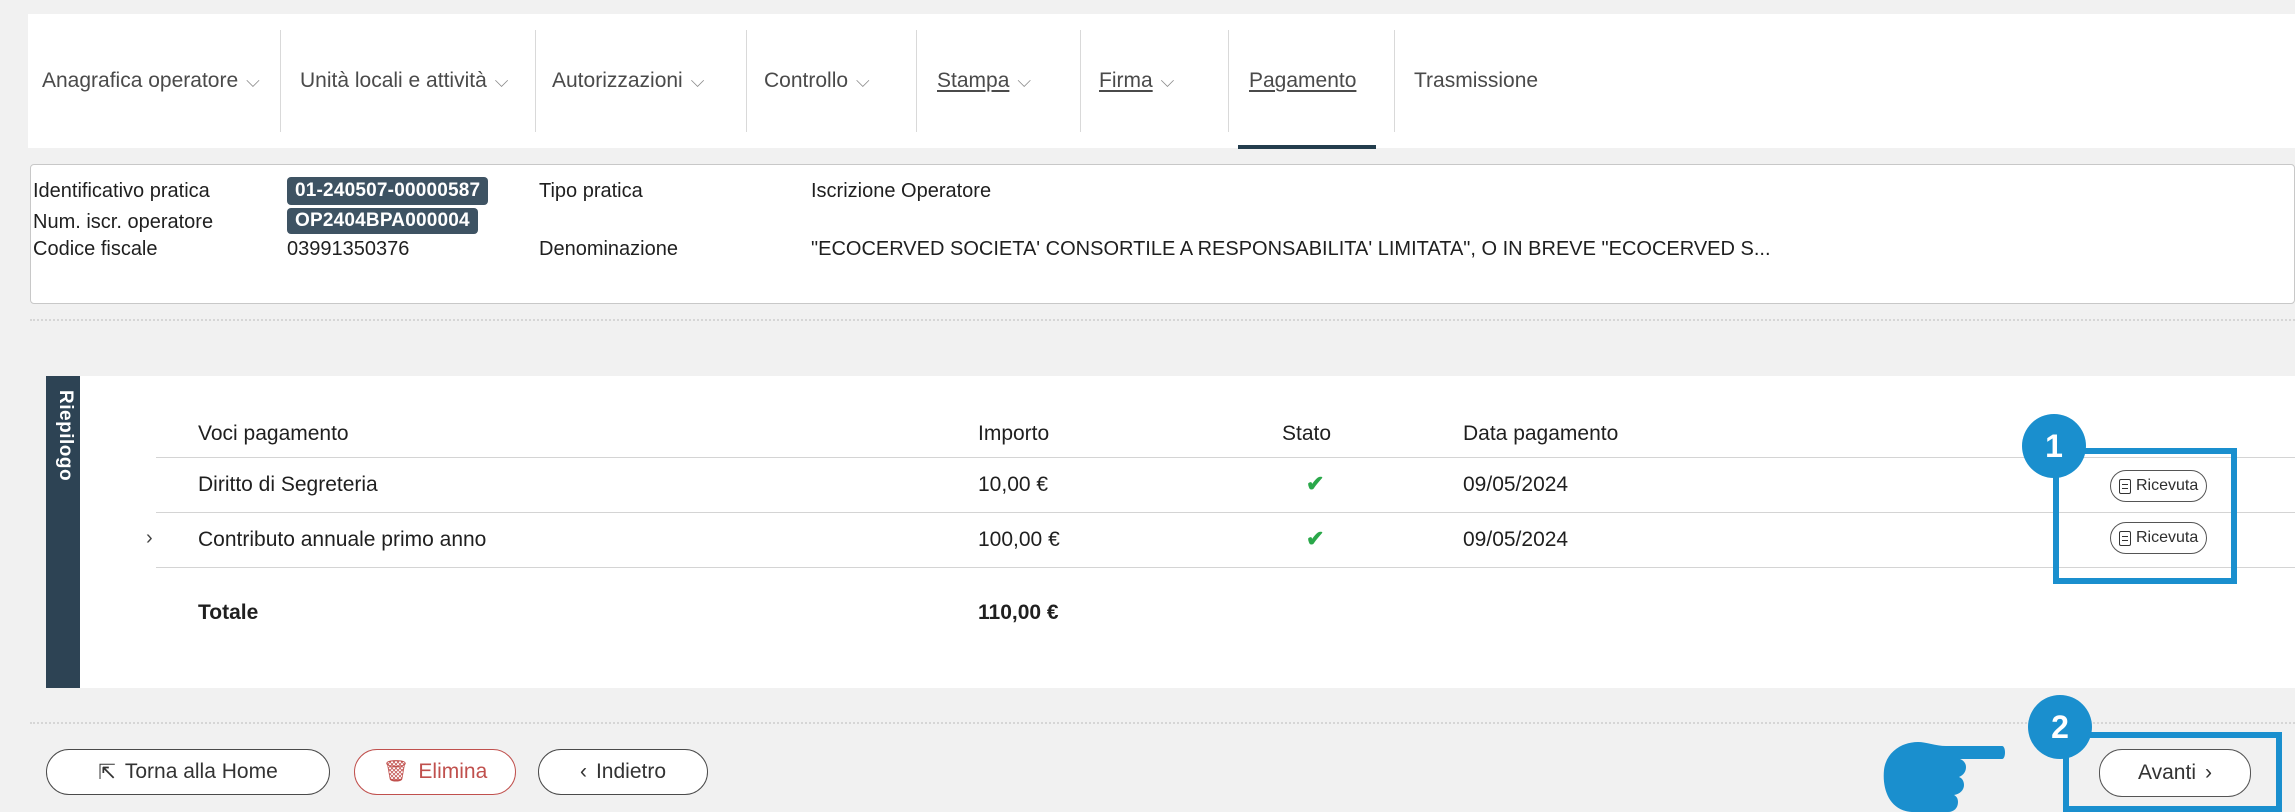 Image resolution: width=2295 pixels, height=812 pixels. Describe the element at coordinates (107, 772) in the screenshot. I see `external-link-icon: ⇱` at that location.